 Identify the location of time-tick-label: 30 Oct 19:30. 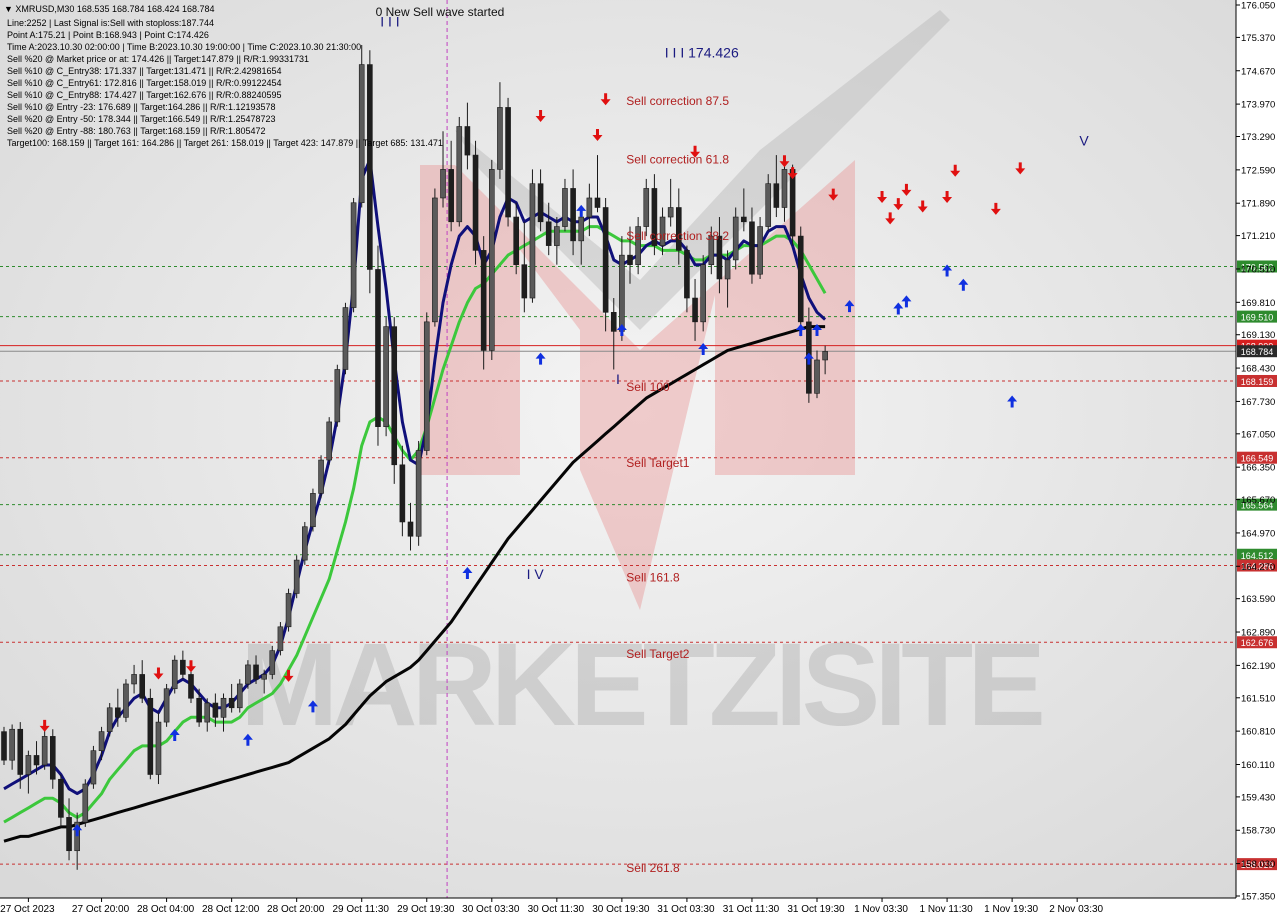
(621, 909).